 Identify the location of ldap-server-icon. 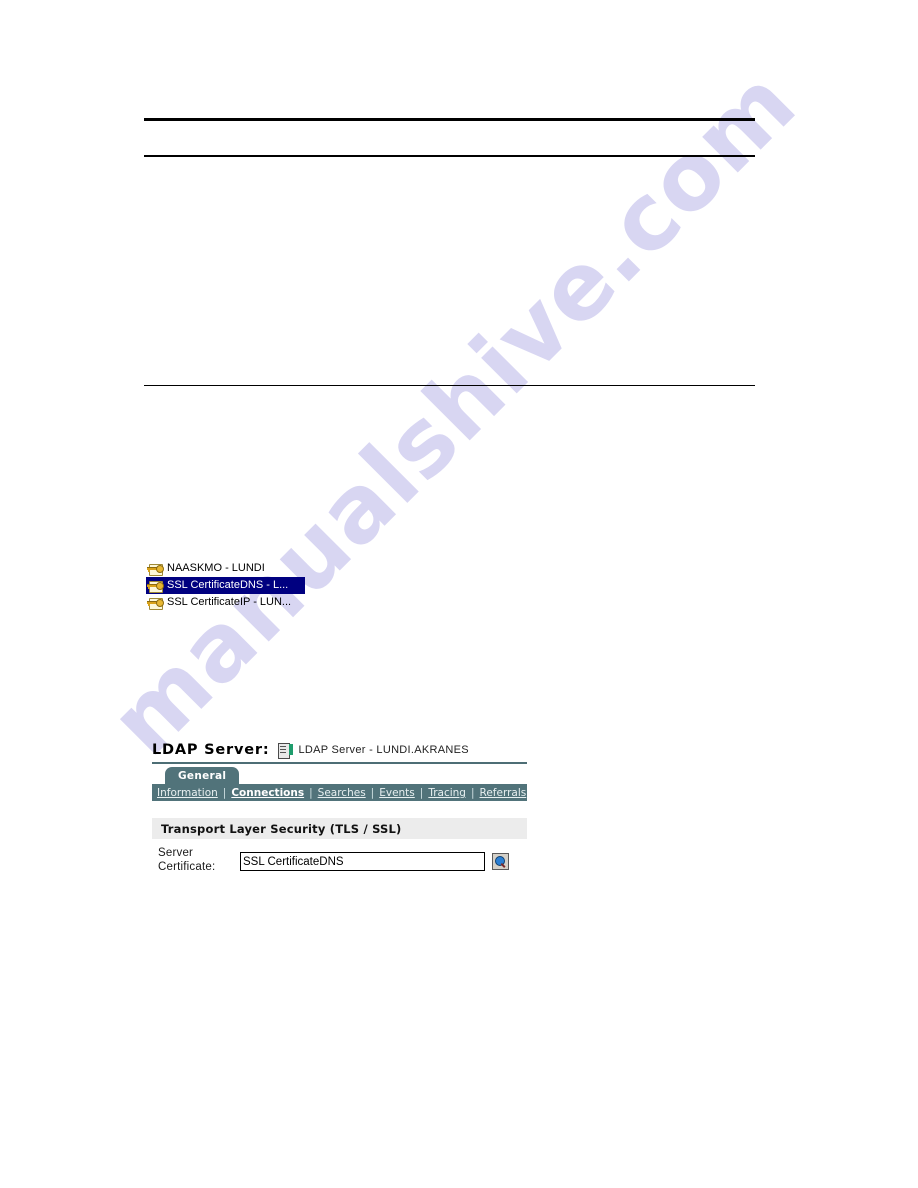
(286, 751).